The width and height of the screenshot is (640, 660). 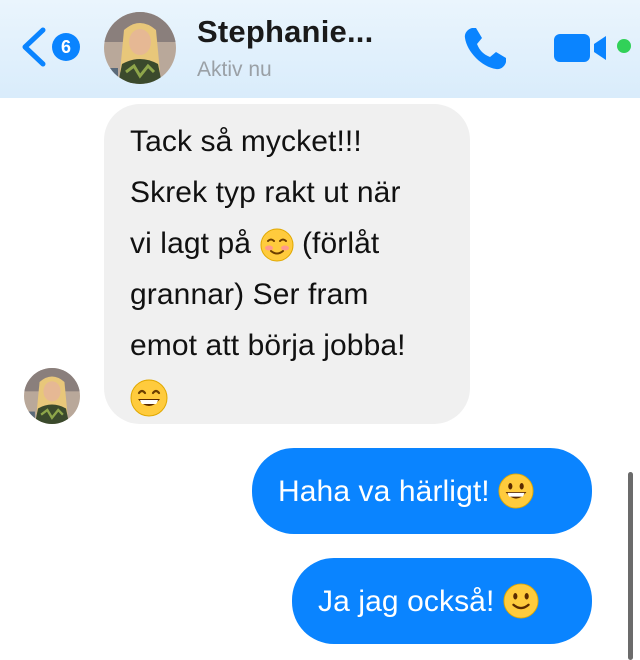 I want to click on phone-icon, so click(x=485, y=49).